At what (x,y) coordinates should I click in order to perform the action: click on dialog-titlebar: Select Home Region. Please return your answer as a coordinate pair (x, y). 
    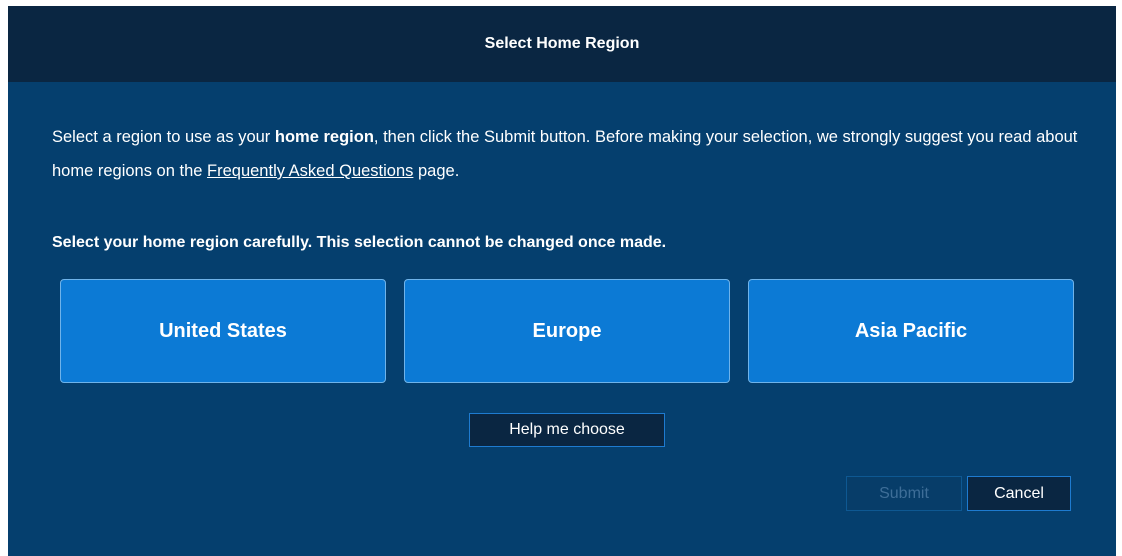
    Looking at the image, I should click on (562, 44).